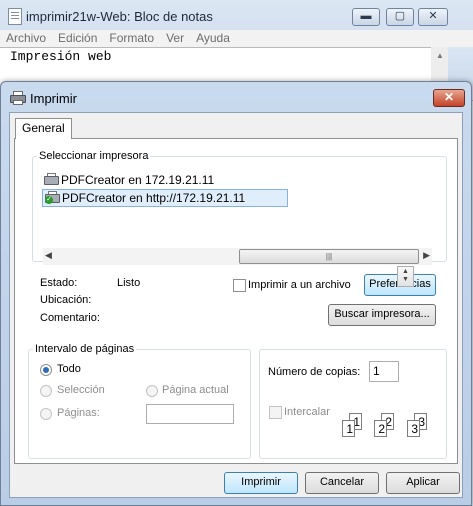 Image resolution: width=473 pixels, height=506 pixels. I want to click on menu-ayuda: Ayuda, so click(213, 38).